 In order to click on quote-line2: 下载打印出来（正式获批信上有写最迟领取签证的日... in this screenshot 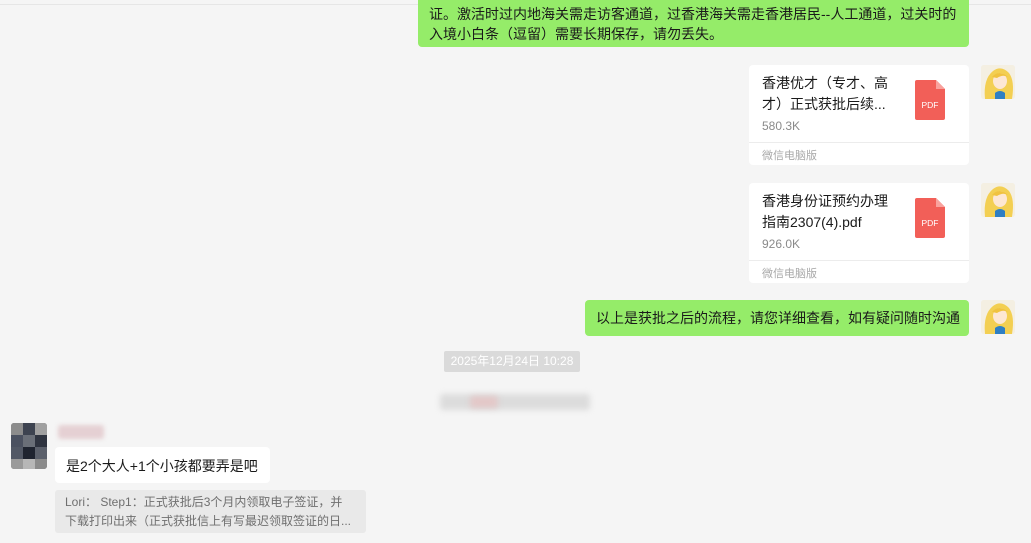, I will do `click(208, 521)`.